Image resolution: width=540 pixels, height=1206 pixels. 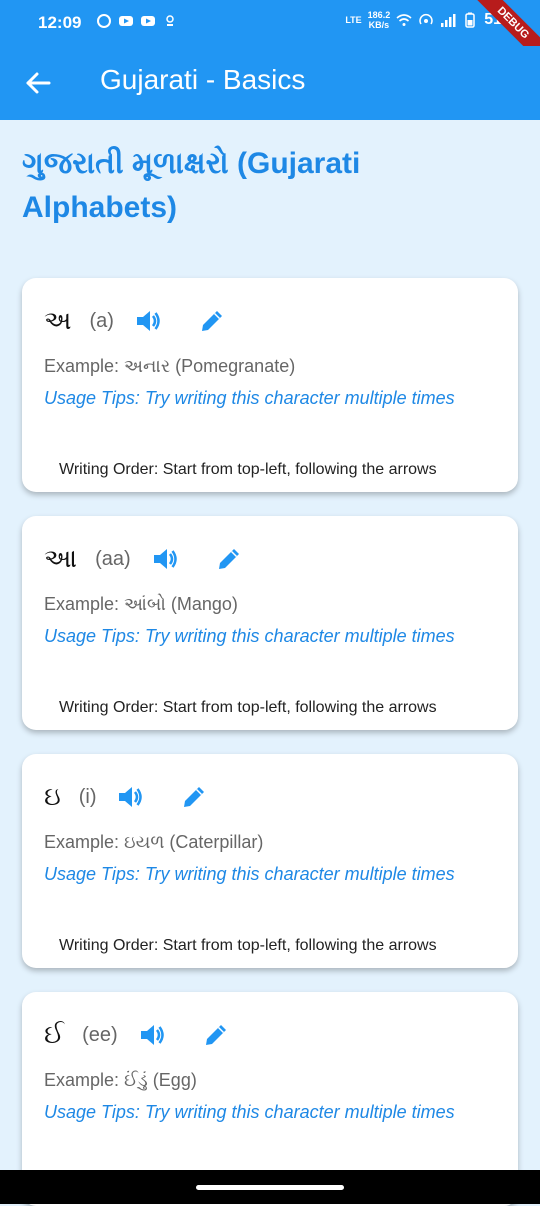 What do you see at coordinates (203, 79) in the screenshot?
I see `page-title: Gujarati - Basics` at bounding box center [203, 79].